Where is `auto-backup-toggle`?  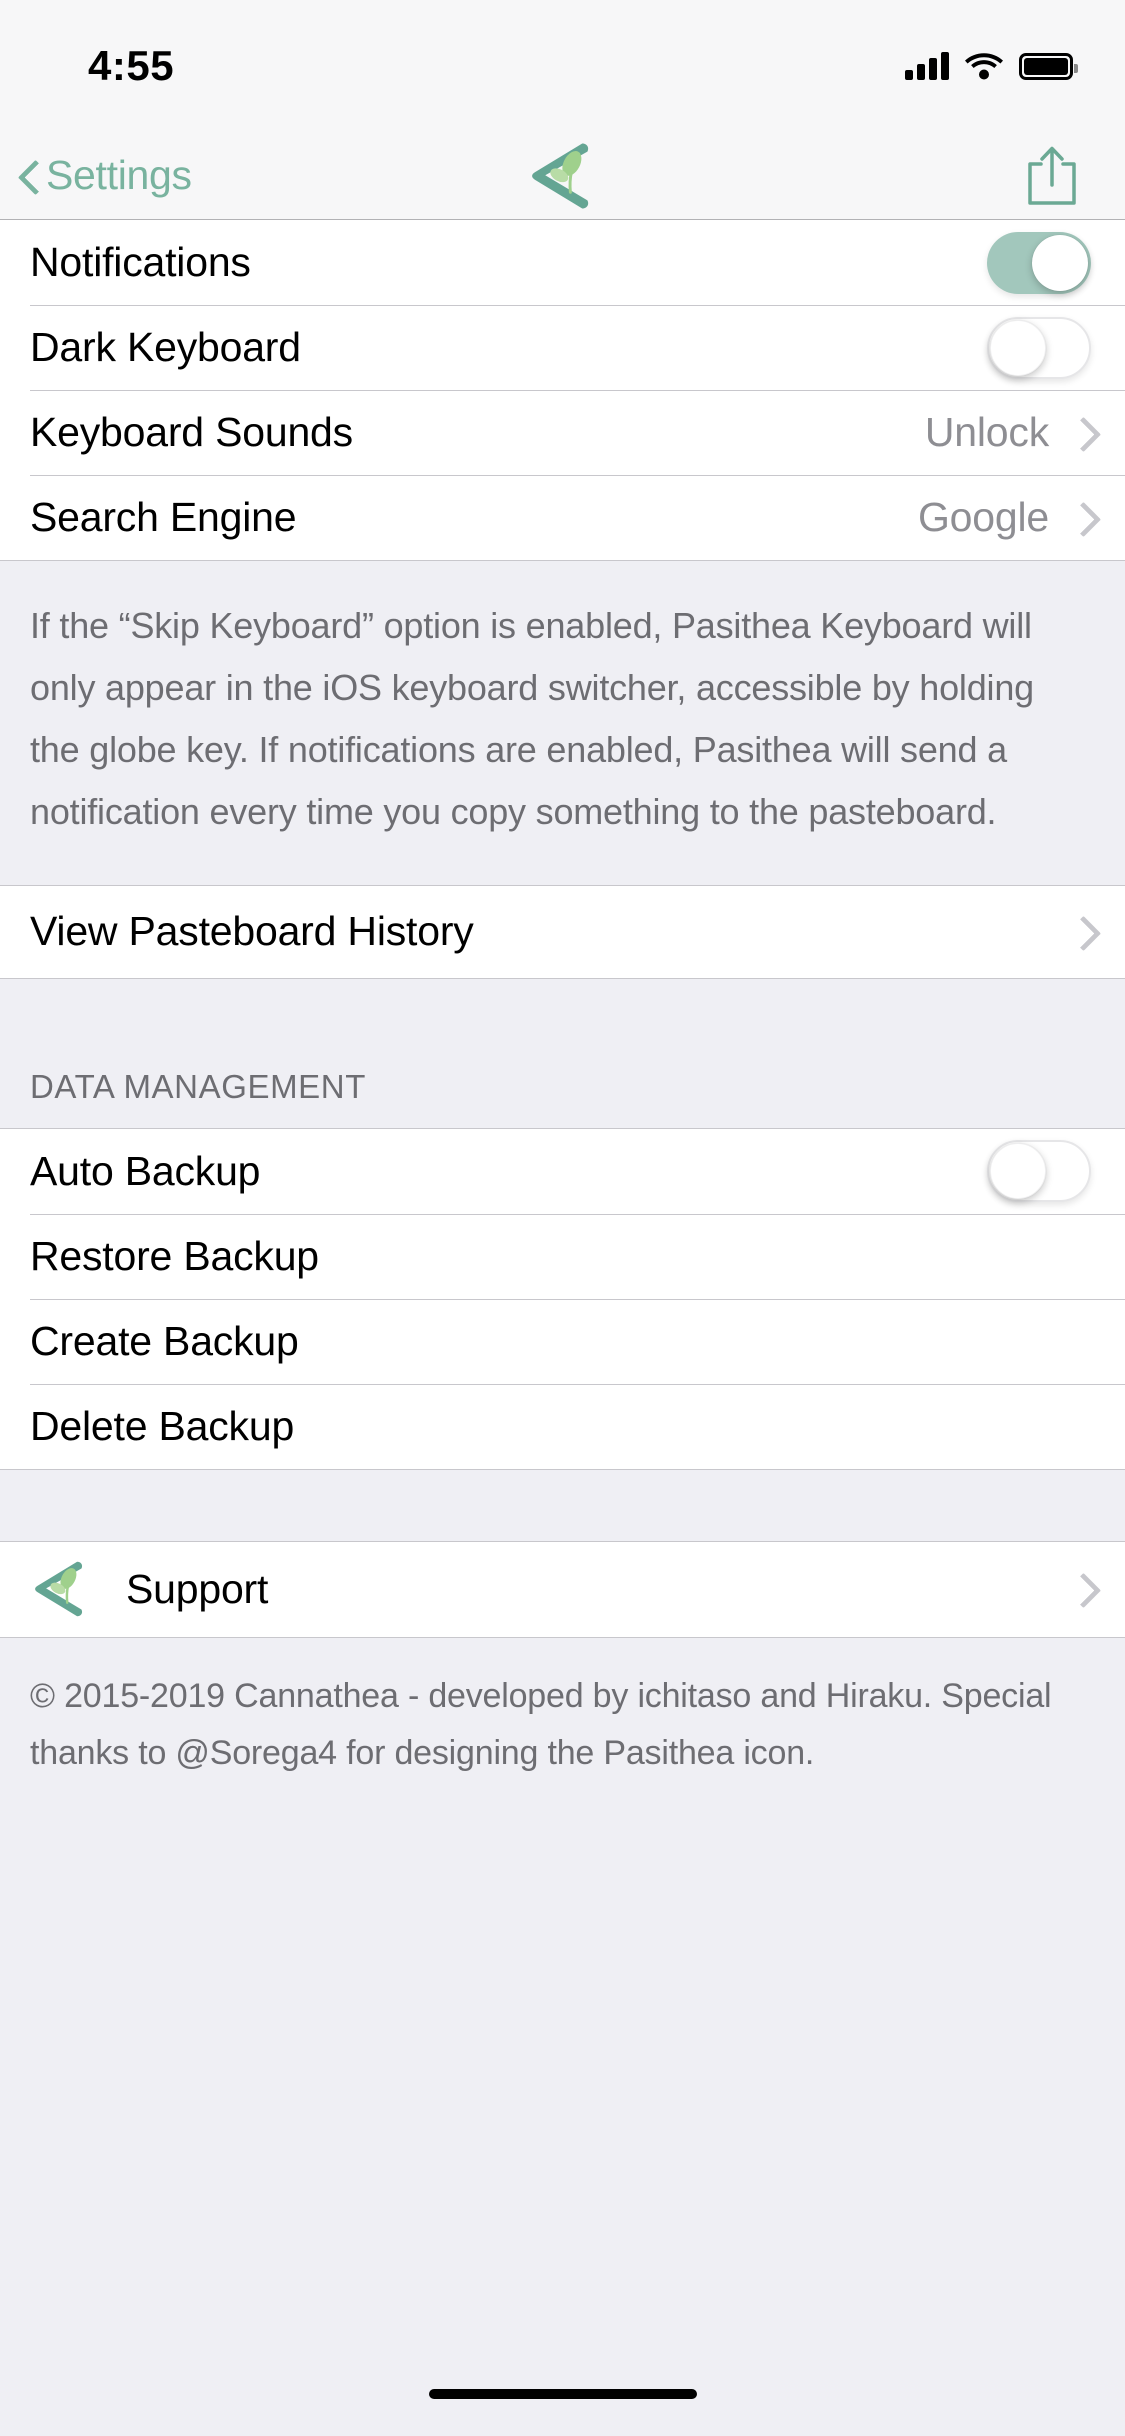
auto-backup-toggle is located at coordinates (1039, 1171).